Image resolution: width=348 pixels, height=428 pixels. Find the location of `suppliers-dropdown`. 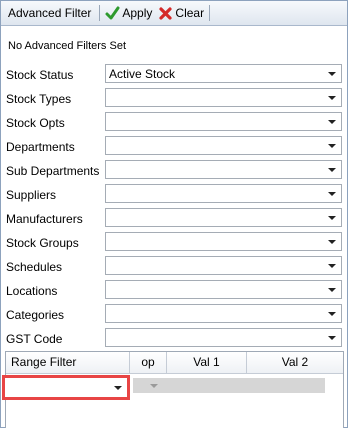

suppliers-dropdown is located at coordinates (223, 193).